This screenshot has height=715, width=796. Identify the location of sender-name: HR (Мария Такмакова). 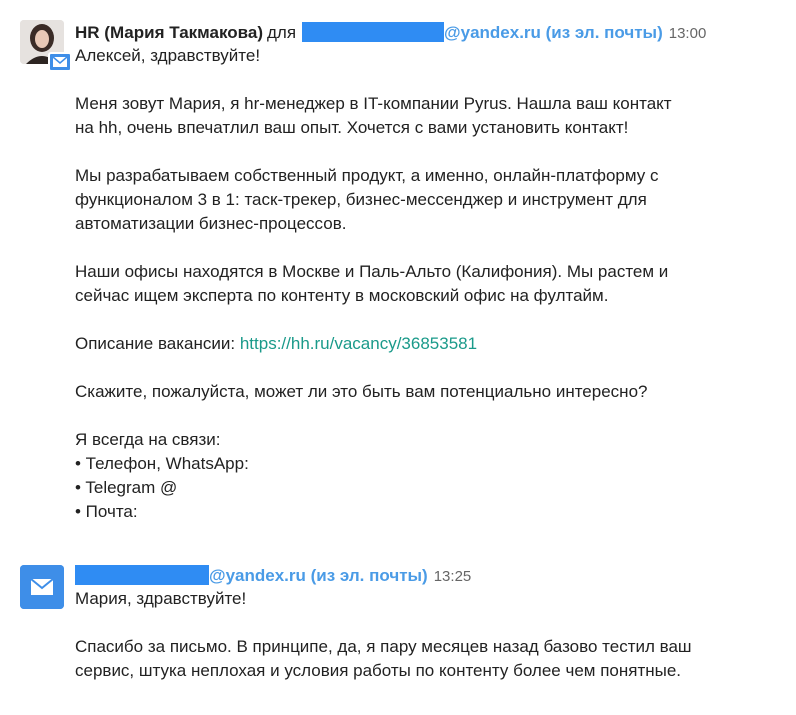
(169, 32).